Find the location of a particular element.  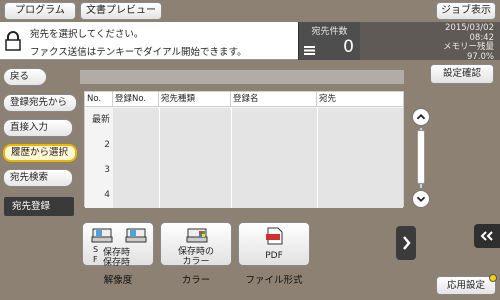

table-row: 2 is located at coordinates (244, 145).